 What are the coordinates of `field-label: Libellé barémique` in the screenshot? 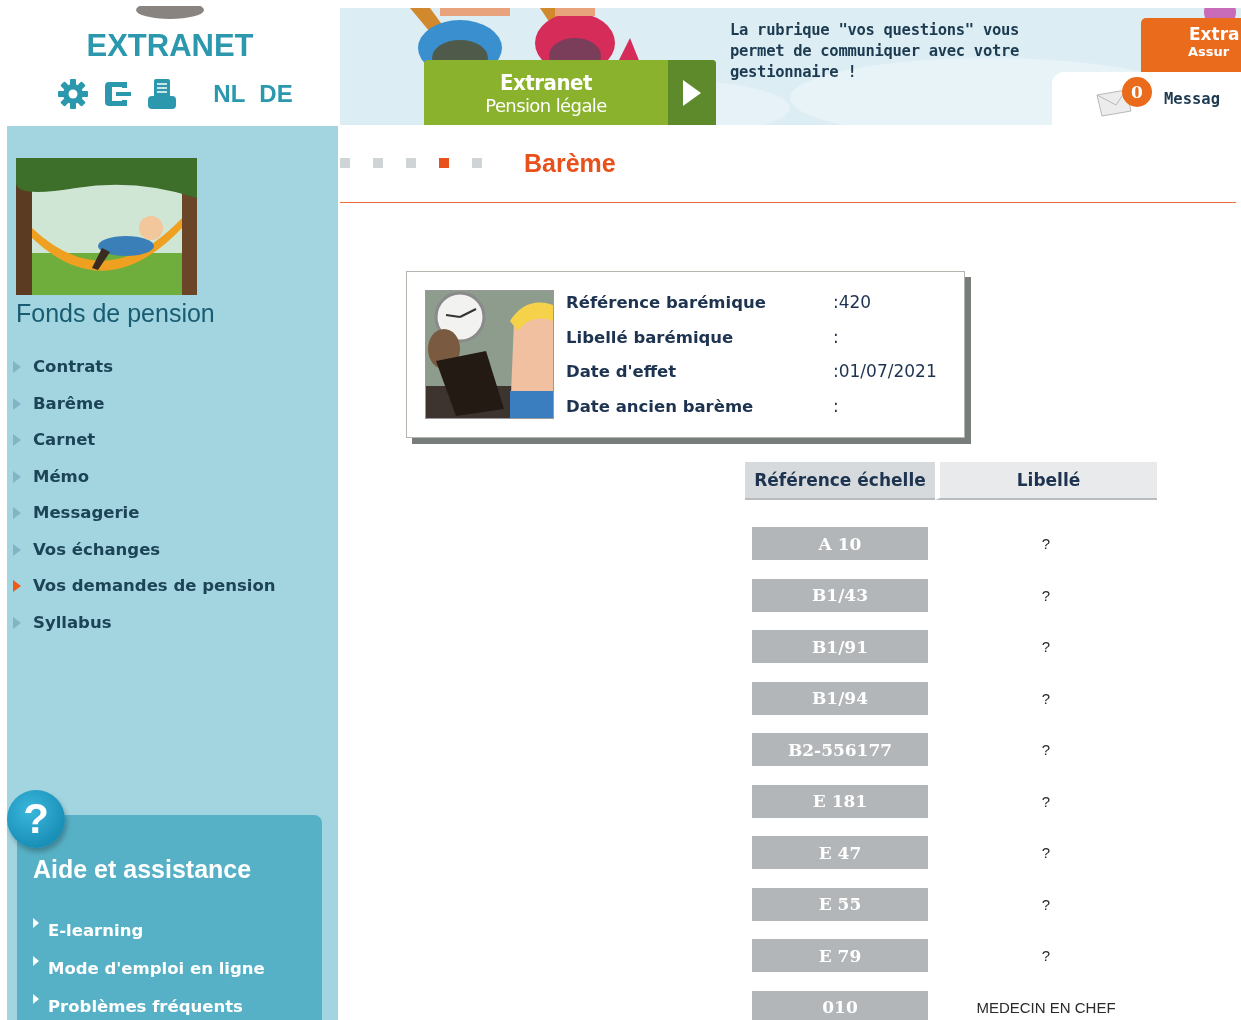 It's located at (650, 337).